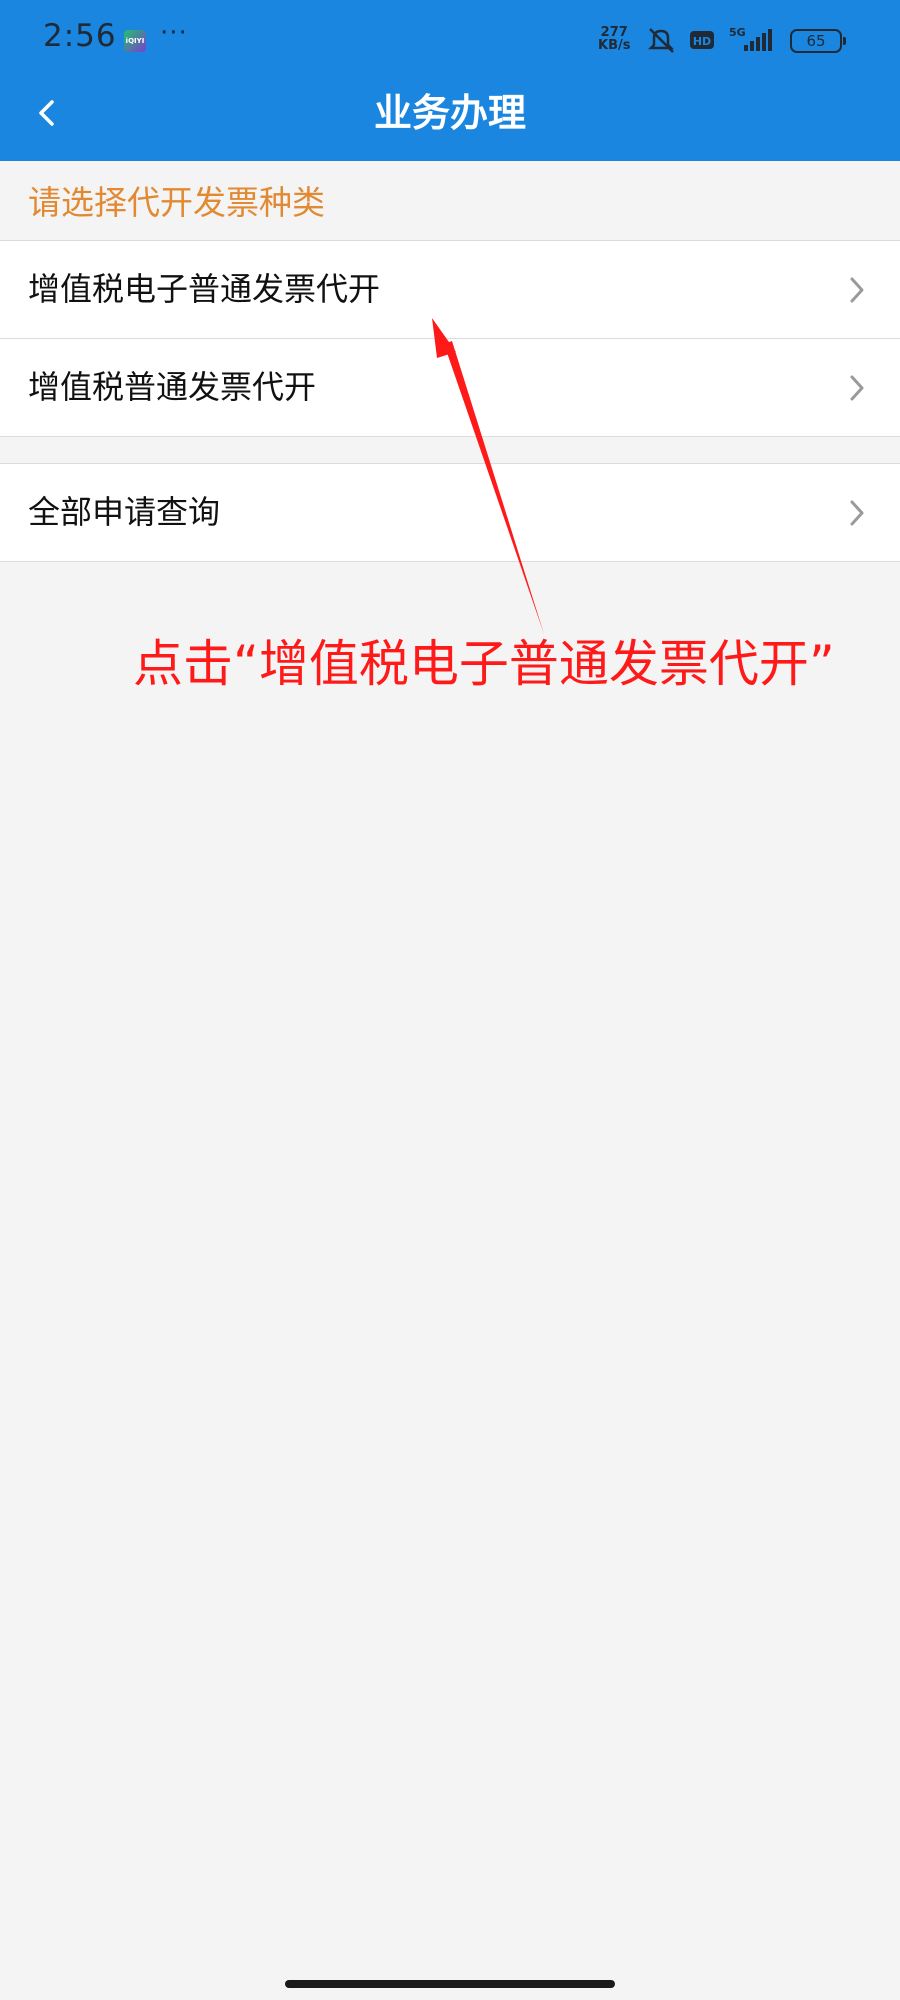 The height and width of the screenshot is (2000, 900). What do you see at coordinates (204, 289) in the screenshot?
I see `list-item-label: 增值税电子普通发票代开` at bounding box center [204, 289].